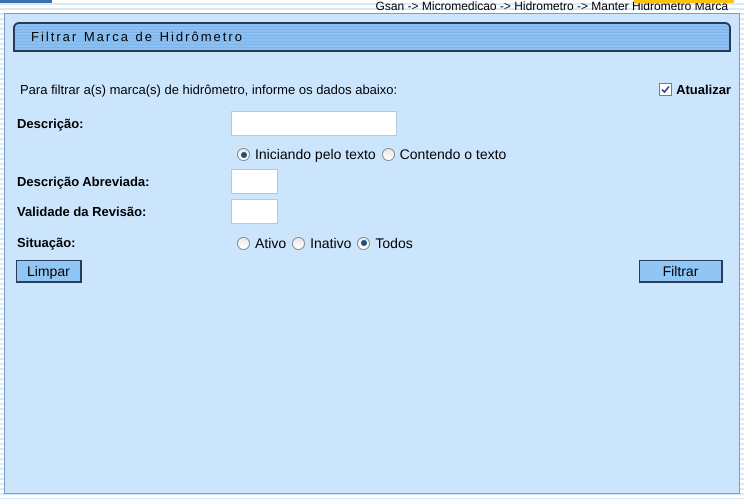 The width and height of the screenshot is (744, 499). What do you see at coordinates (270, 243) in the screenshot?
I see `radio-label: Ativo` at bounding box center [270, 243].